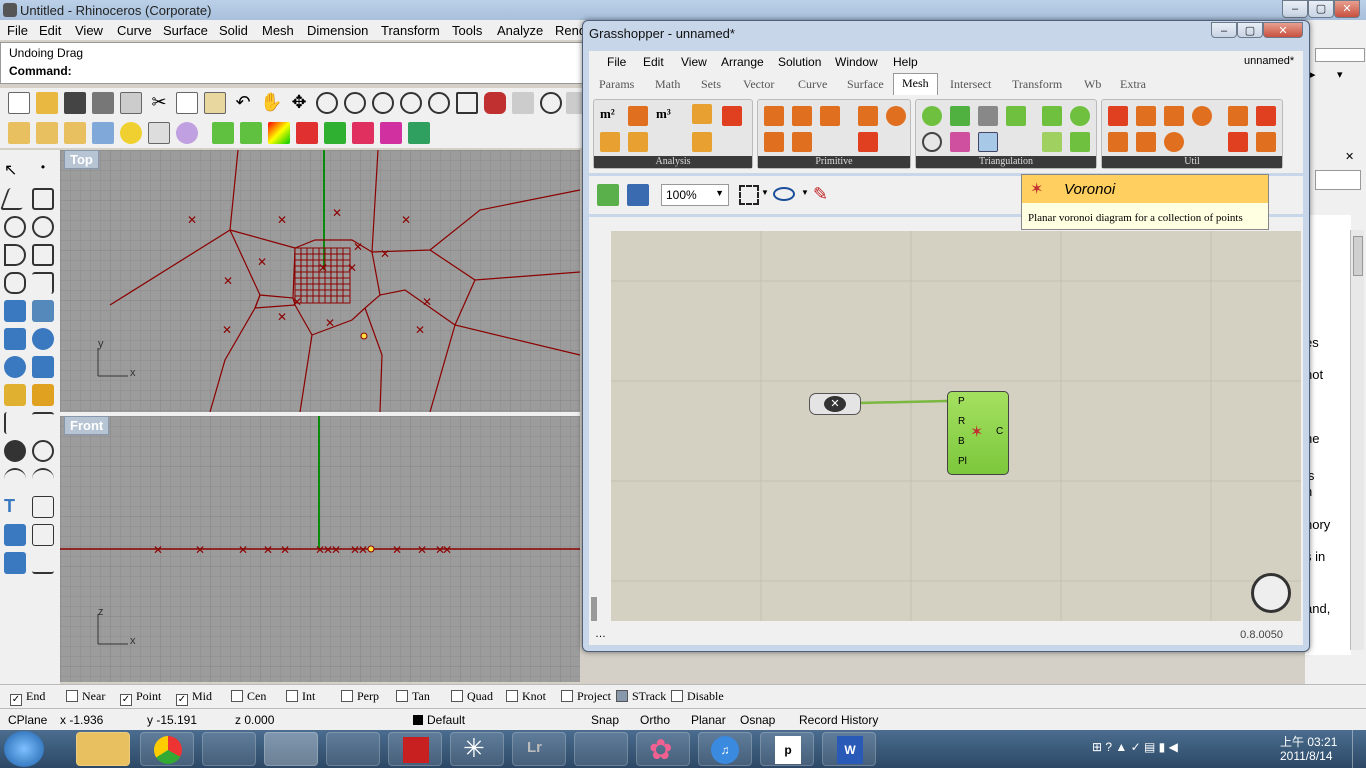 Image resolution: width=1366 pixels, height=768 pixels. What do you see at coordinates (605, 720) in the screenshot?
I see `mode-snap: Snap` at bounding box center [605, 720].